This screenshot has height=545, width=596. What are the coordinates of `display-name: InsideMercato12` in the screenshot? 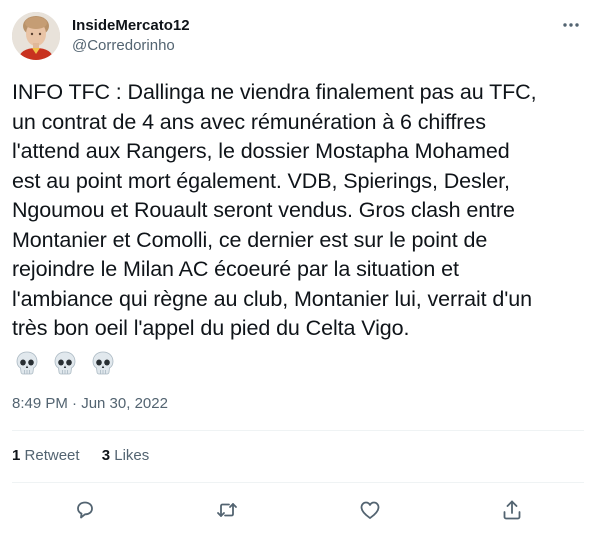 It's located at (131, 26).